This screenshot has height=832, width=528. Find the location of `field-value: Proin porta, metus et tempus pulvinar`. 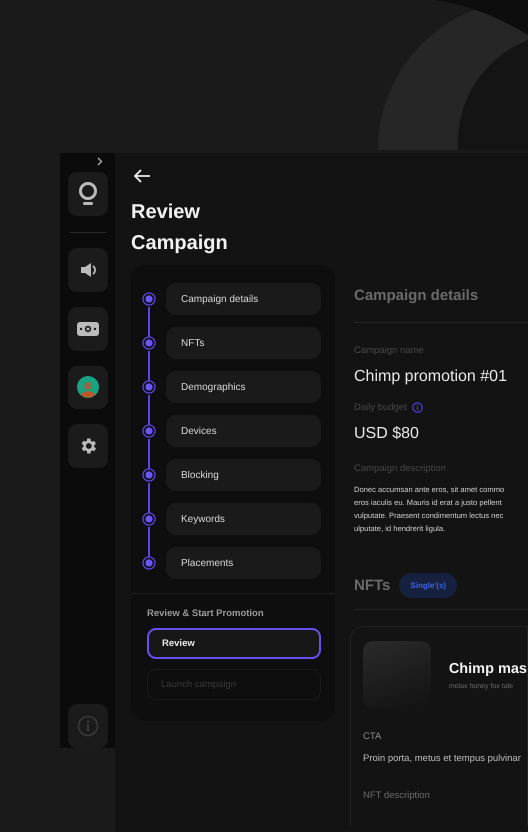

field-value: Proin porta, metus et tempus pulvinar is located at coordinates (442, 758).